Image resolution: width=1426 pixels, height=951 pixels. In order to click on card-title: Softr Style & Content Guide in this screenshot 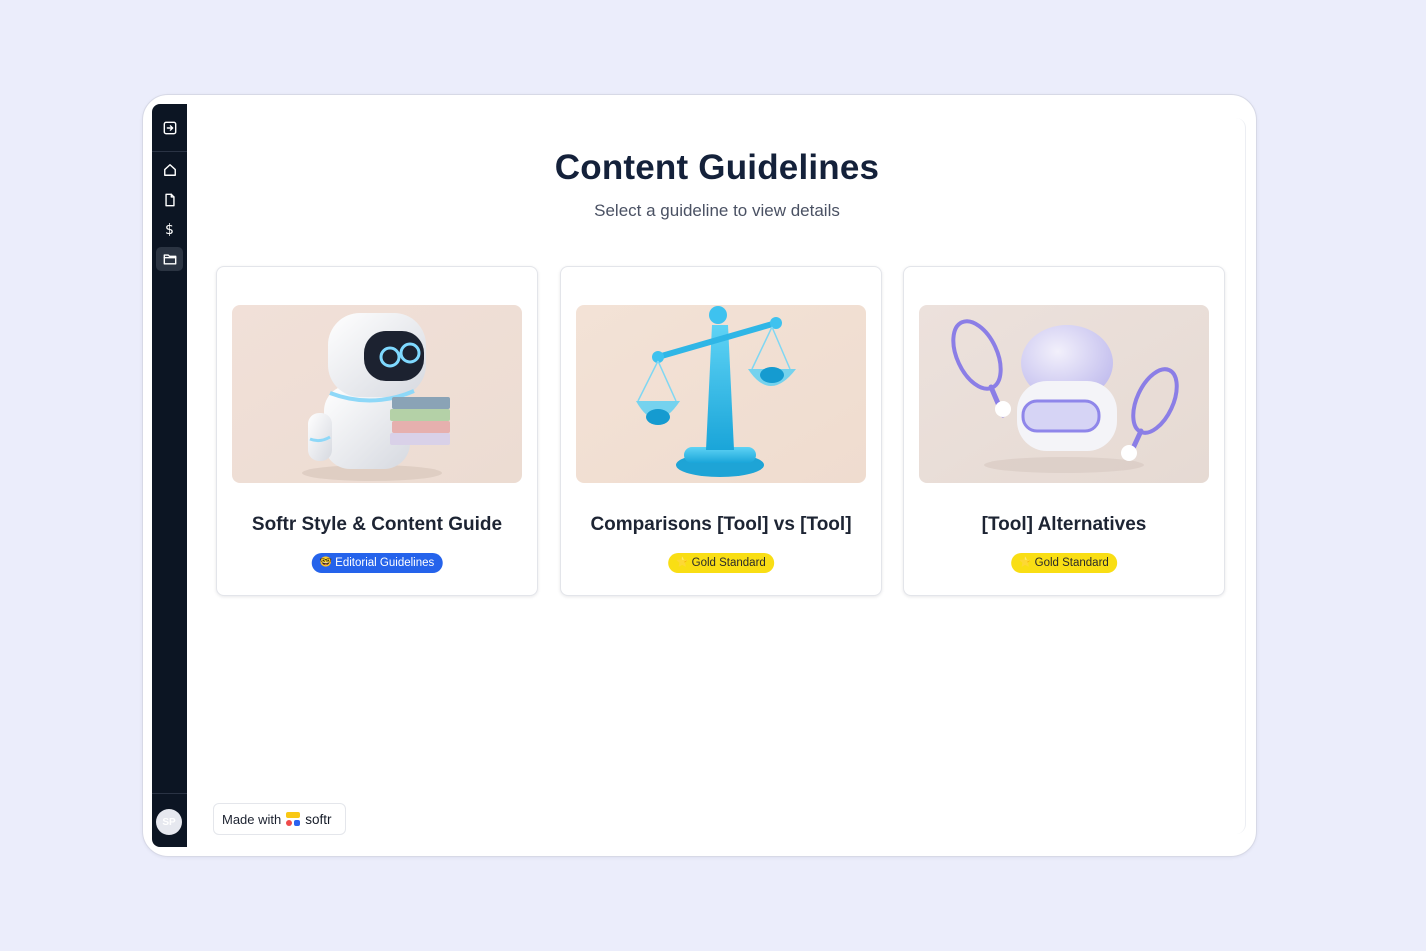, I will do `click(377, 524)`.